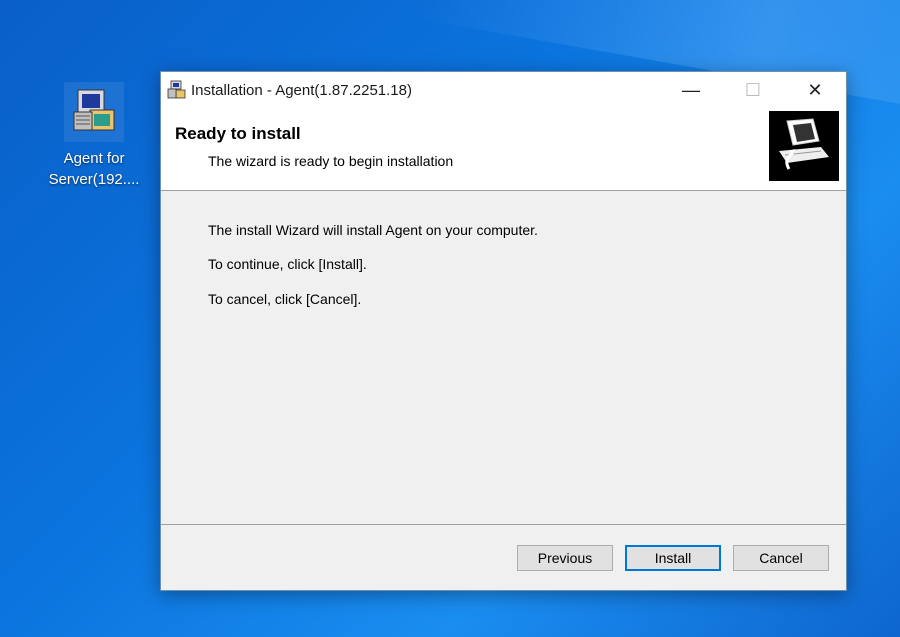  Describe the element at coordinates (503, 524) in the screenshot. I see `footer-divider` at that location.